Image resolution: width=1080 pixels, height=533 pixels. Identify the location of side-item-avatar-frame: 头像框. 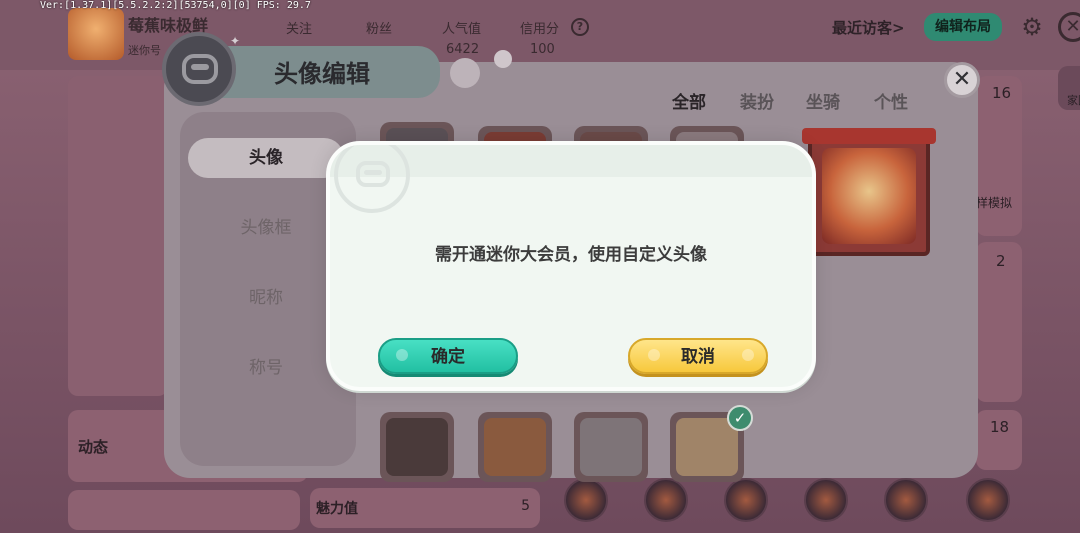
(266, 228).